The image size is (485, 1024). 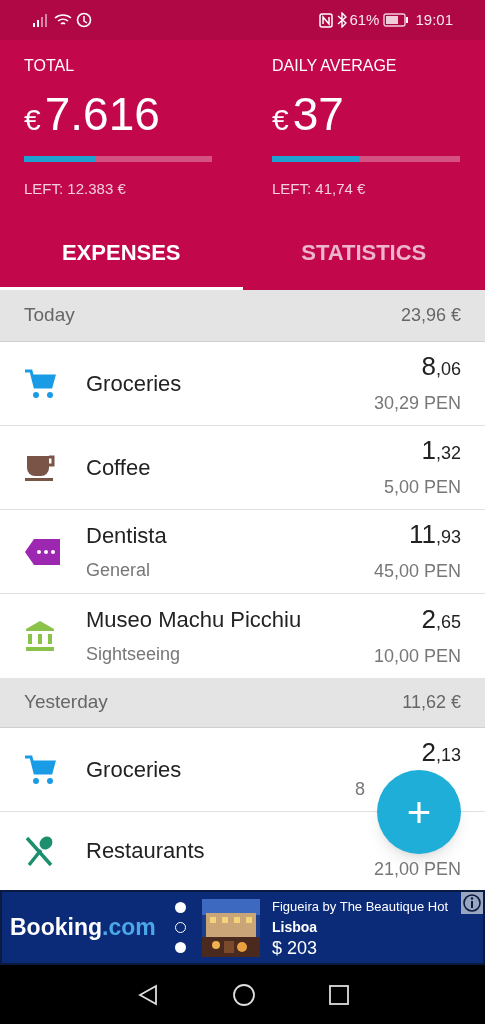 What do you see at coordinates (472, 903) in the screenshot?
I see `info-icon` at bounding box center [472, 903].